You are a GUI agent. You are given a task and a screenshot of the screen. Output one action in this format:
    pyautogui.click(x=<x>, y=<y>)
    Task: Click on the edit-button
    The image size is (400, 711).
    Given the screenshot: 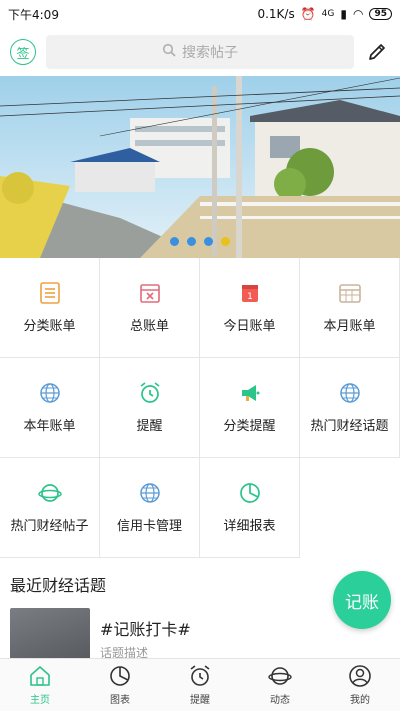 What is the action you would take?
    pyautogui.click(x=377, y=52)
    